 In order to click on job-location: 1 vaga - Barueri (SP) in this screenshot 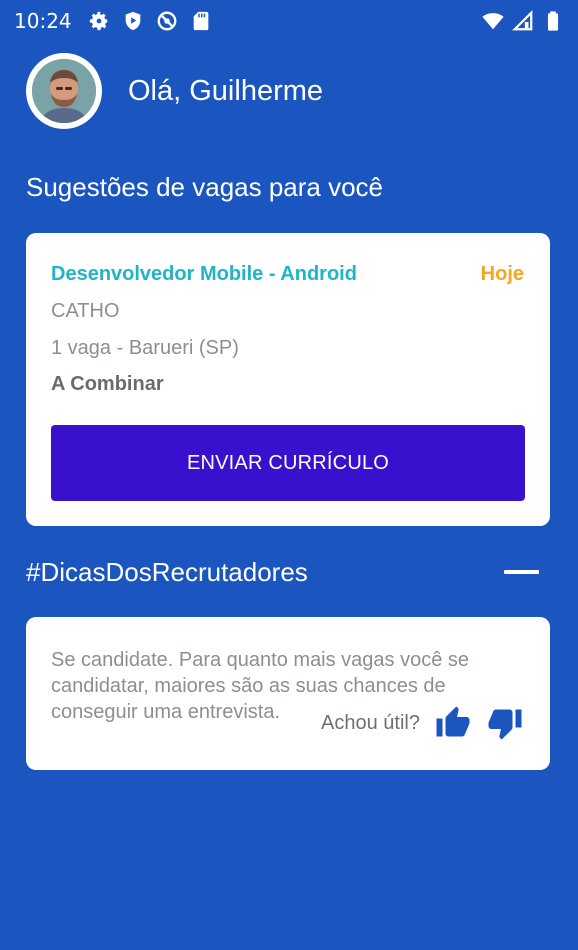, I will do `click(145, 348)`.